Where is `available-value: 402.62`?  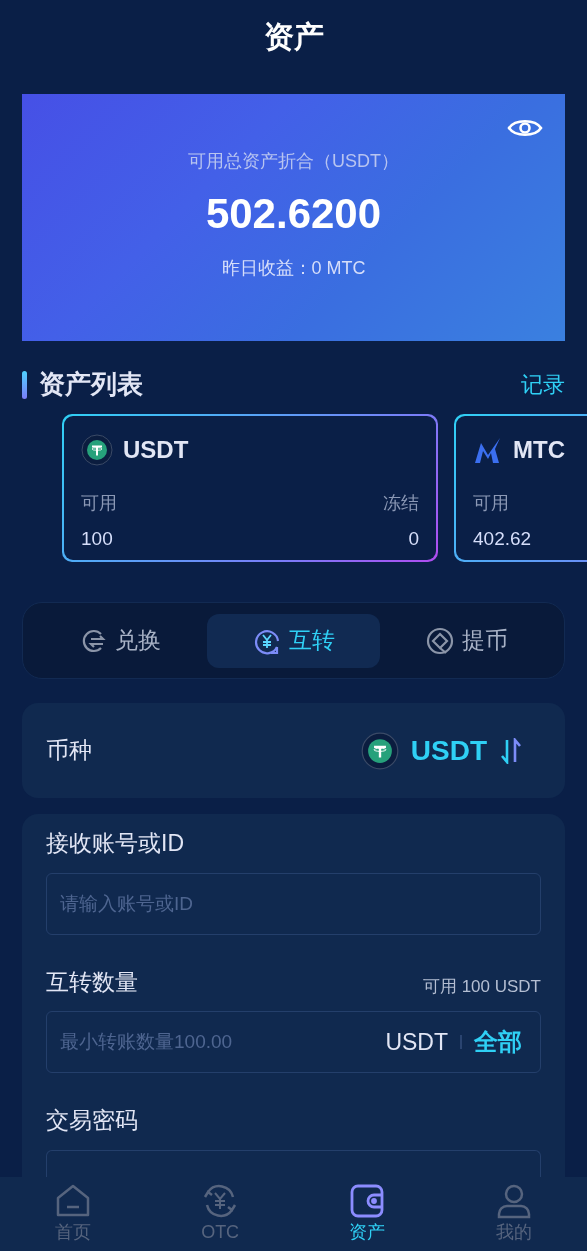 available-value: 402.62 is located at coordinates (502, 539).